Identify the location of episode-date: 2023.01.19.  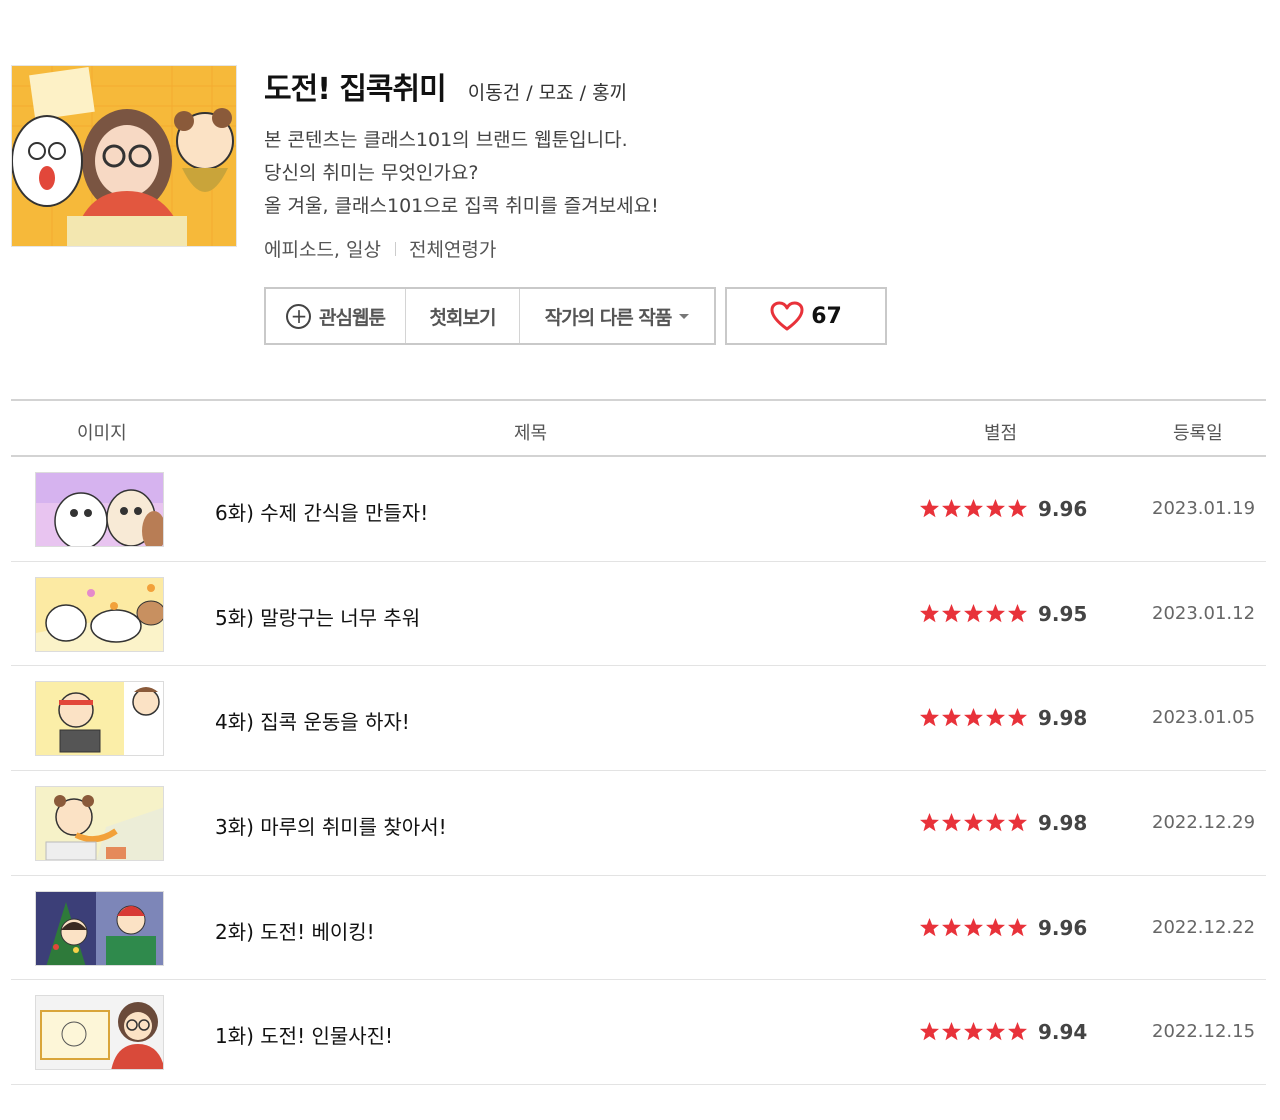
(1204, 508).